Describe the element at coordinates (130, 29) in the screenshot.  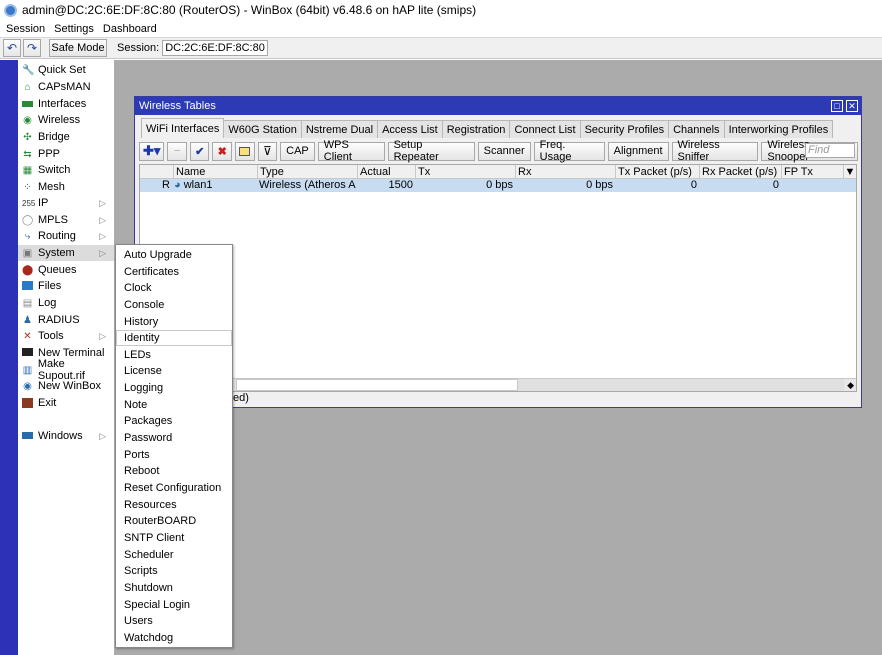
I see `menu-dashboard: Dashboard` at that location.